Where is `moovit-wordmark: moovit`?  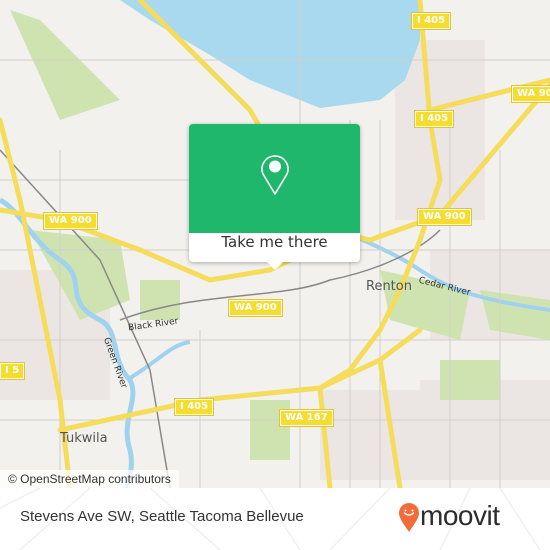 moovit-wordmark: moovit is located at coordinates (460, 515).